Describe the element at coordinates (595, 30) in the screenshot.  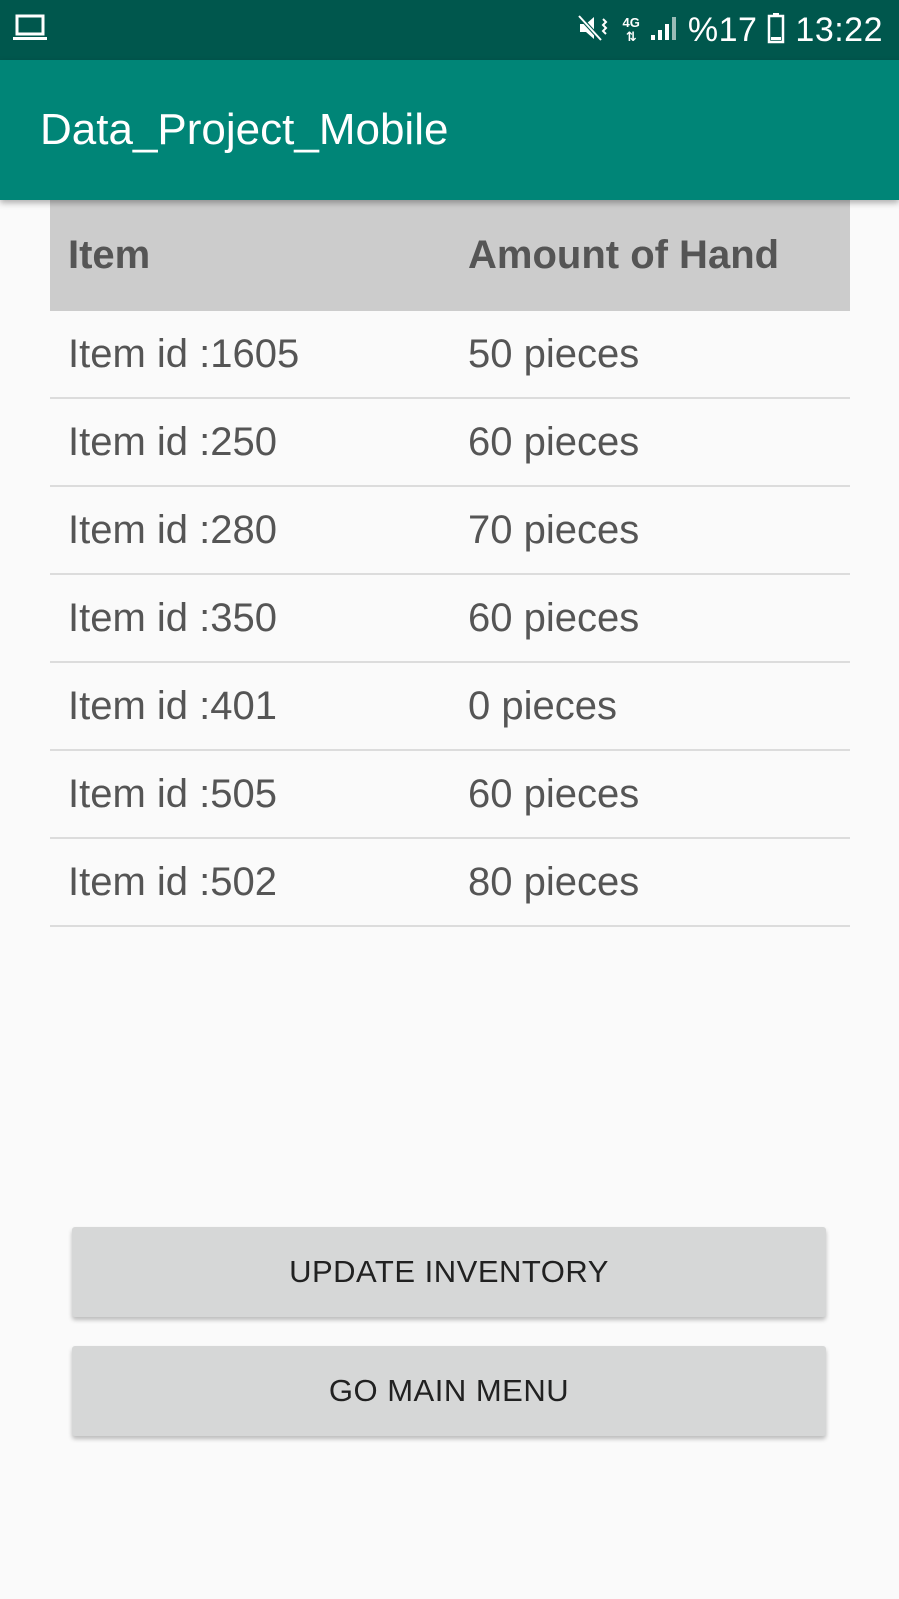
I see `mute-vibrate-icon` at that location.